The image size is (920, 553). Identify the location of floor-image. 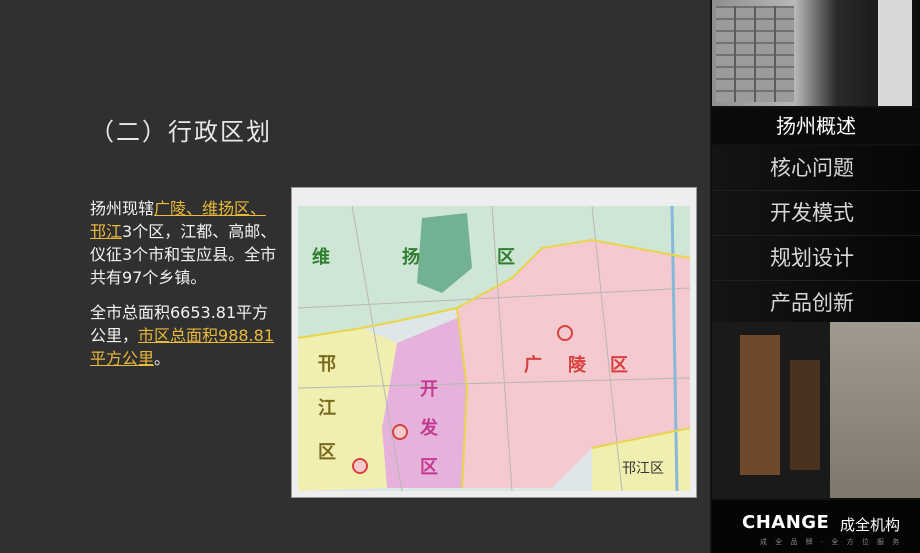
(875, 410).